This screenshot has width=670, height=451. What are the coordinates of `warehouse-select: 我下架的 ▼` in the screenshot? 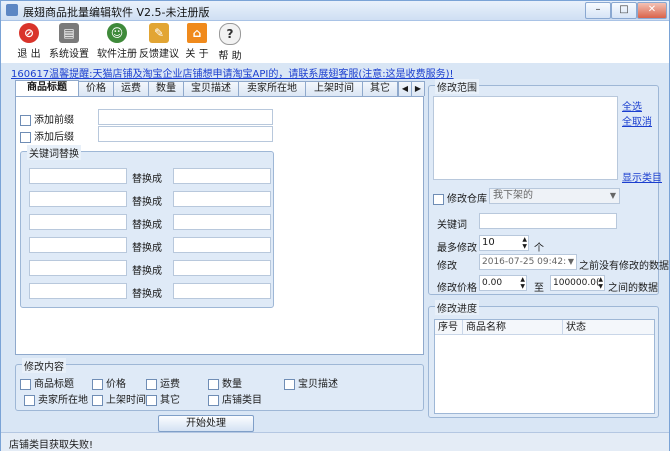 It's located at (554, 196).